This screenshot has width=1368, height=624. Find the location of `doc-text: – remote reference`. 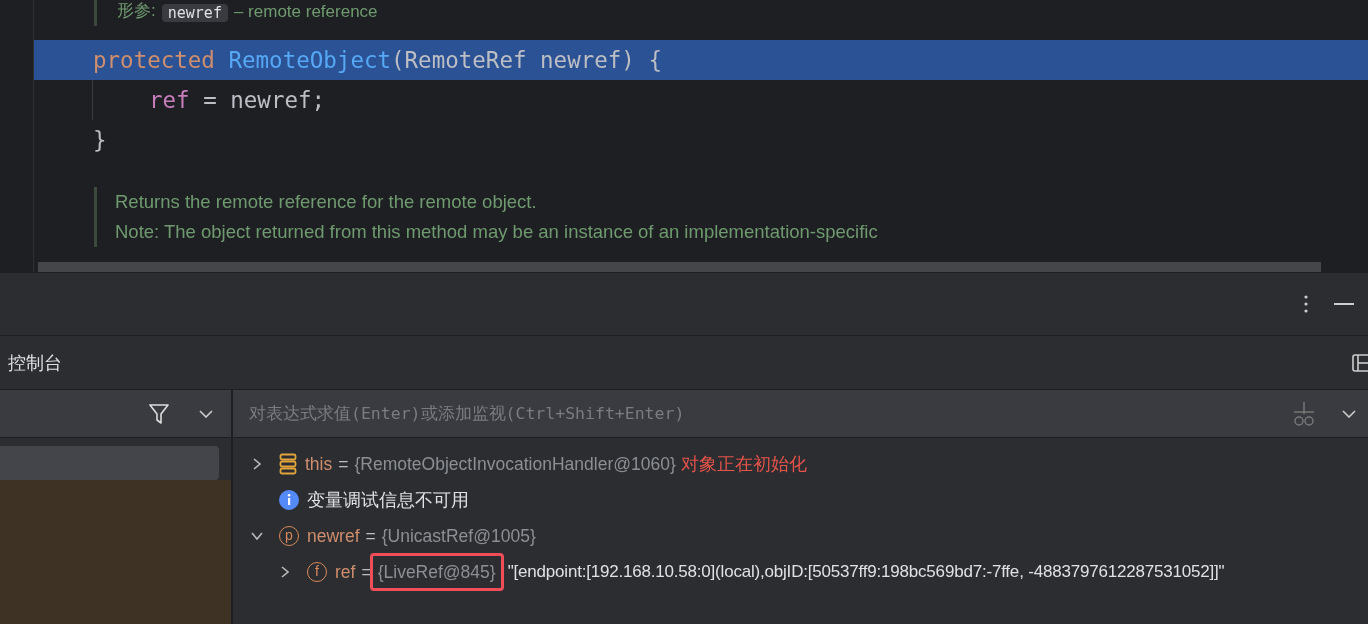

doc-text: – remote reference is located at coordinates (305, 12).